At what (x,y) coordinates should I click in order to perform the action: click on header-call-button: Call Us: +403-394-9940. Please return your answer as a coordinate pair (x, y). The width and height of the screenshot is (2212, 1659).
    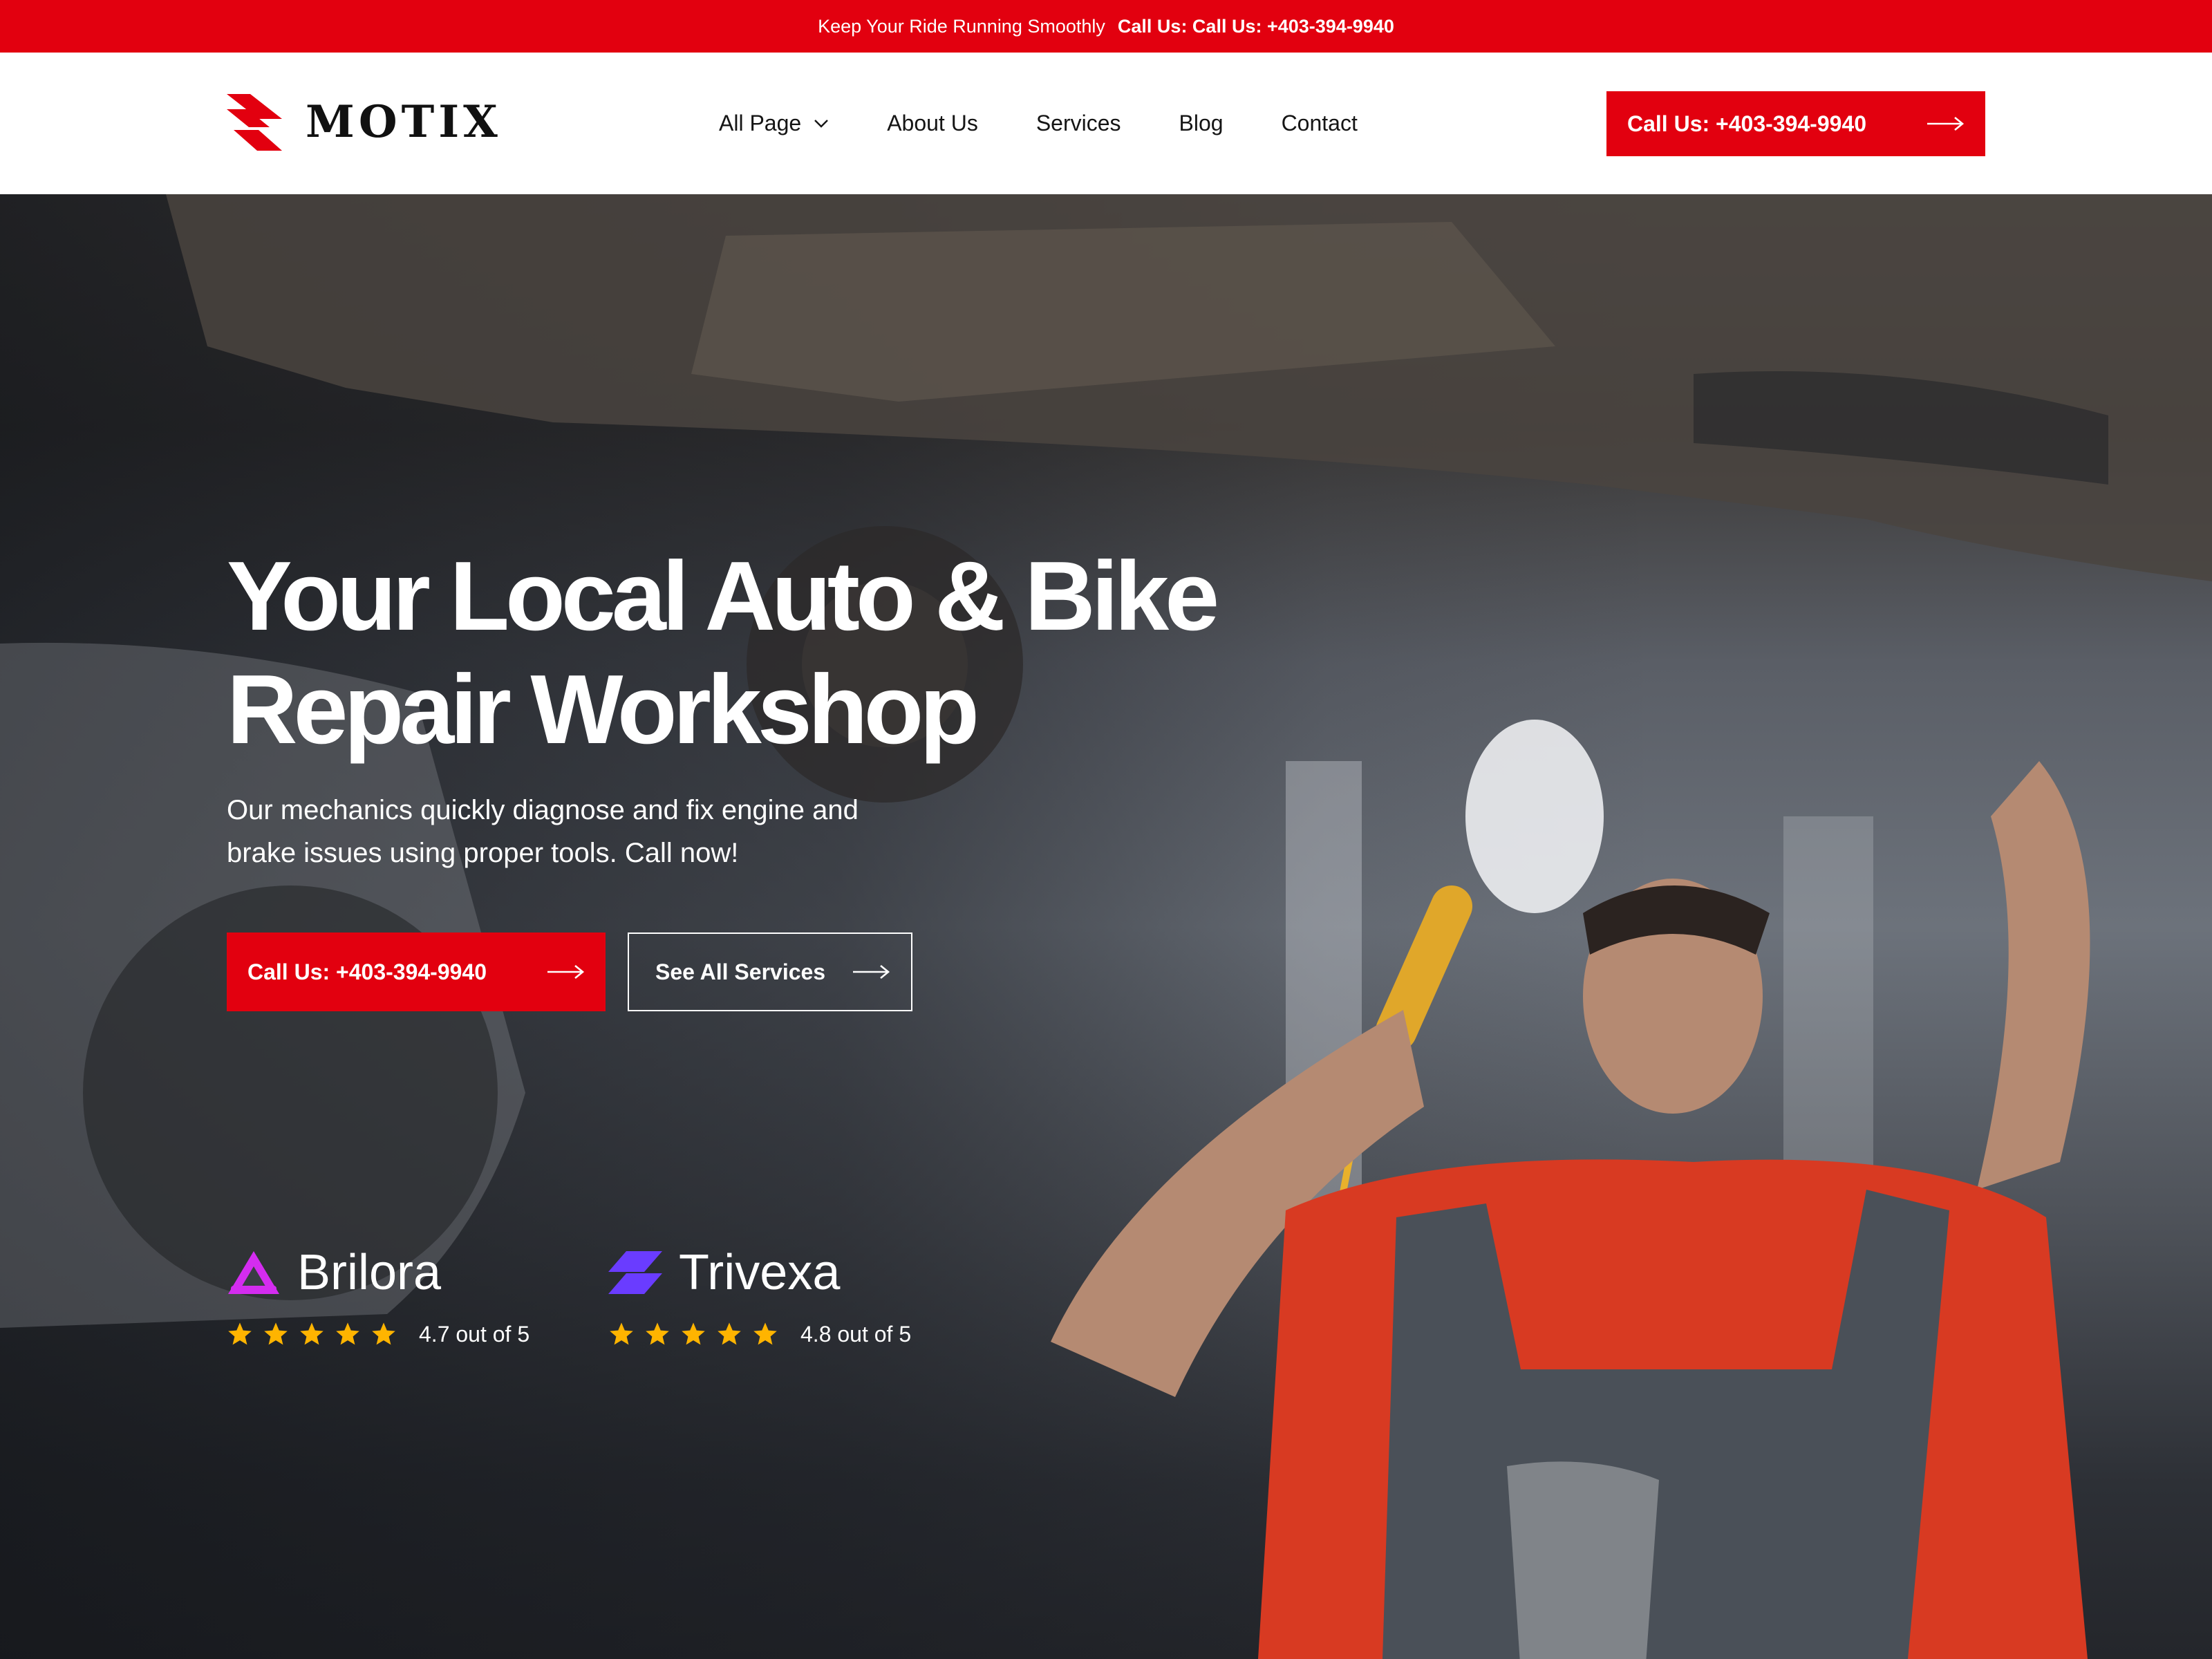
    Looking at the image, I should click on (1796, 123).